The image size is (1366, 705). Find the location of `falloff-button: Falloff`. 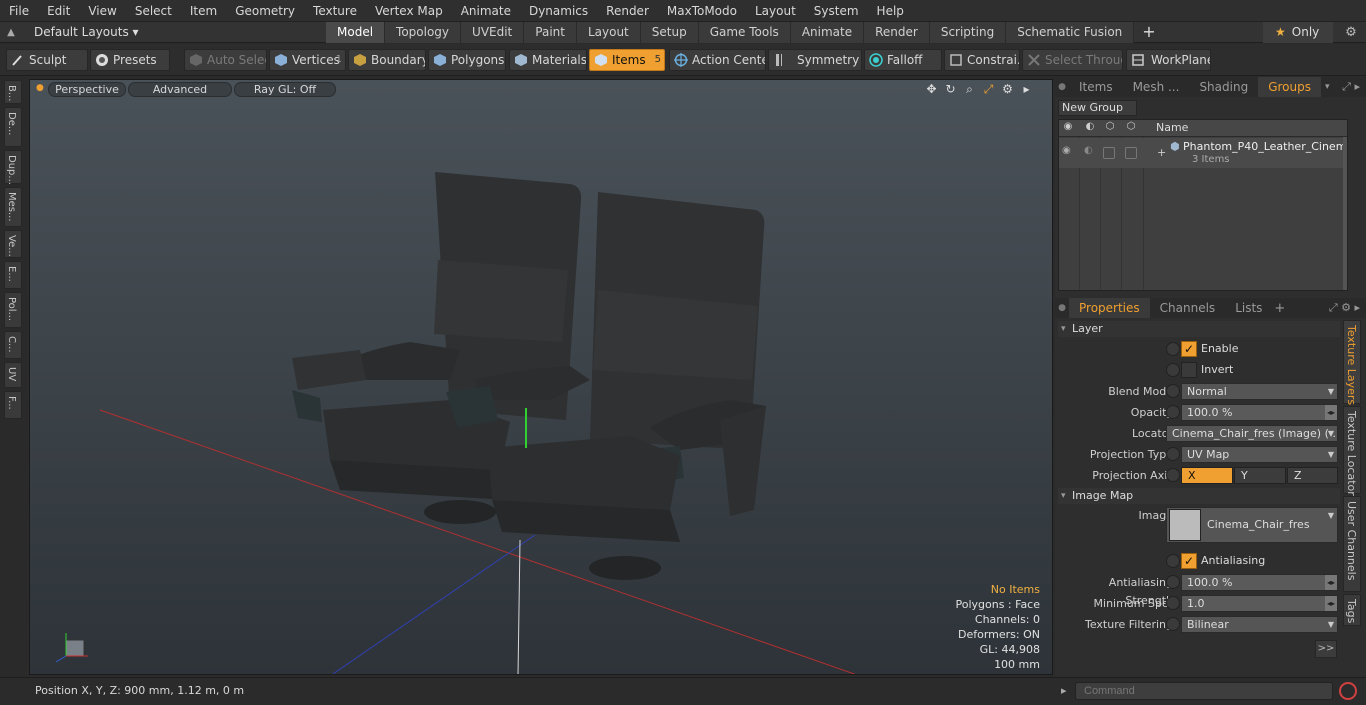

falloff-button: Falloff is located at coordinates (903, 60).